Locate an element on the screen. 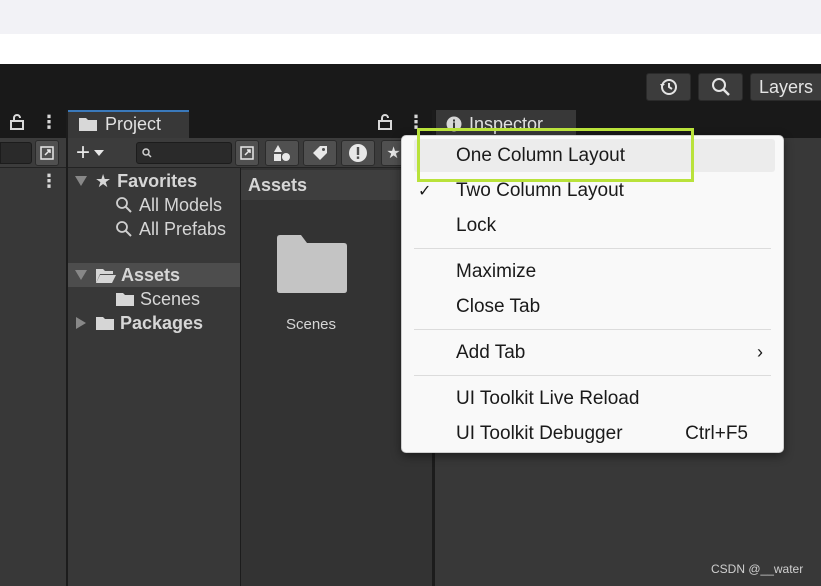 This screenshot has height=586, width=821. menu-item-label: Add Tab is located at coordinates (491, 352).